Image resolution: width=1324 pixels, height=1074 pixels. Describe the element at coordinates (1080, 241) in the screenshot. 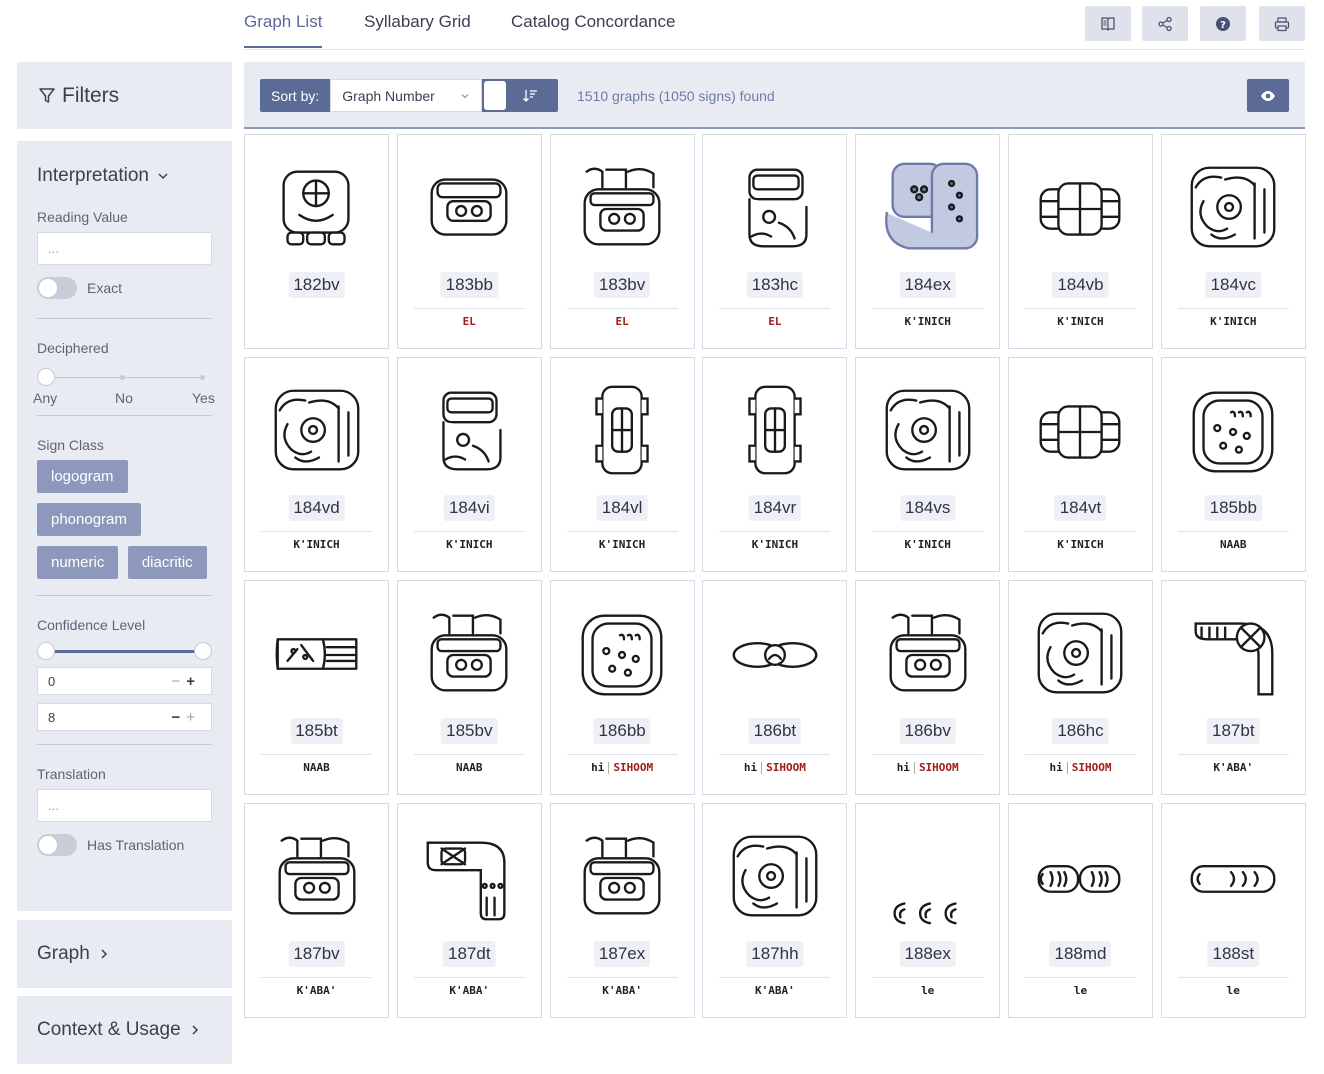

I see `graph-card: 184vb K'INICH` at that location.